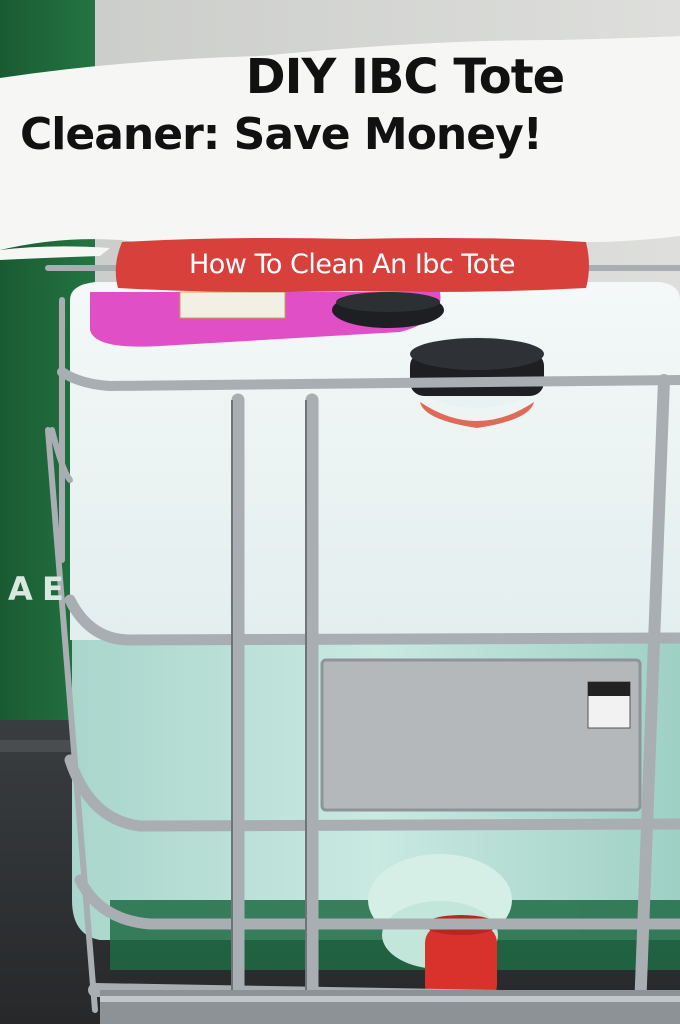 This screenshot has width=680, height=1024. Describe the element at coordinates (20, 589) in the screenshot. I see `sign-letter: A` at that location.